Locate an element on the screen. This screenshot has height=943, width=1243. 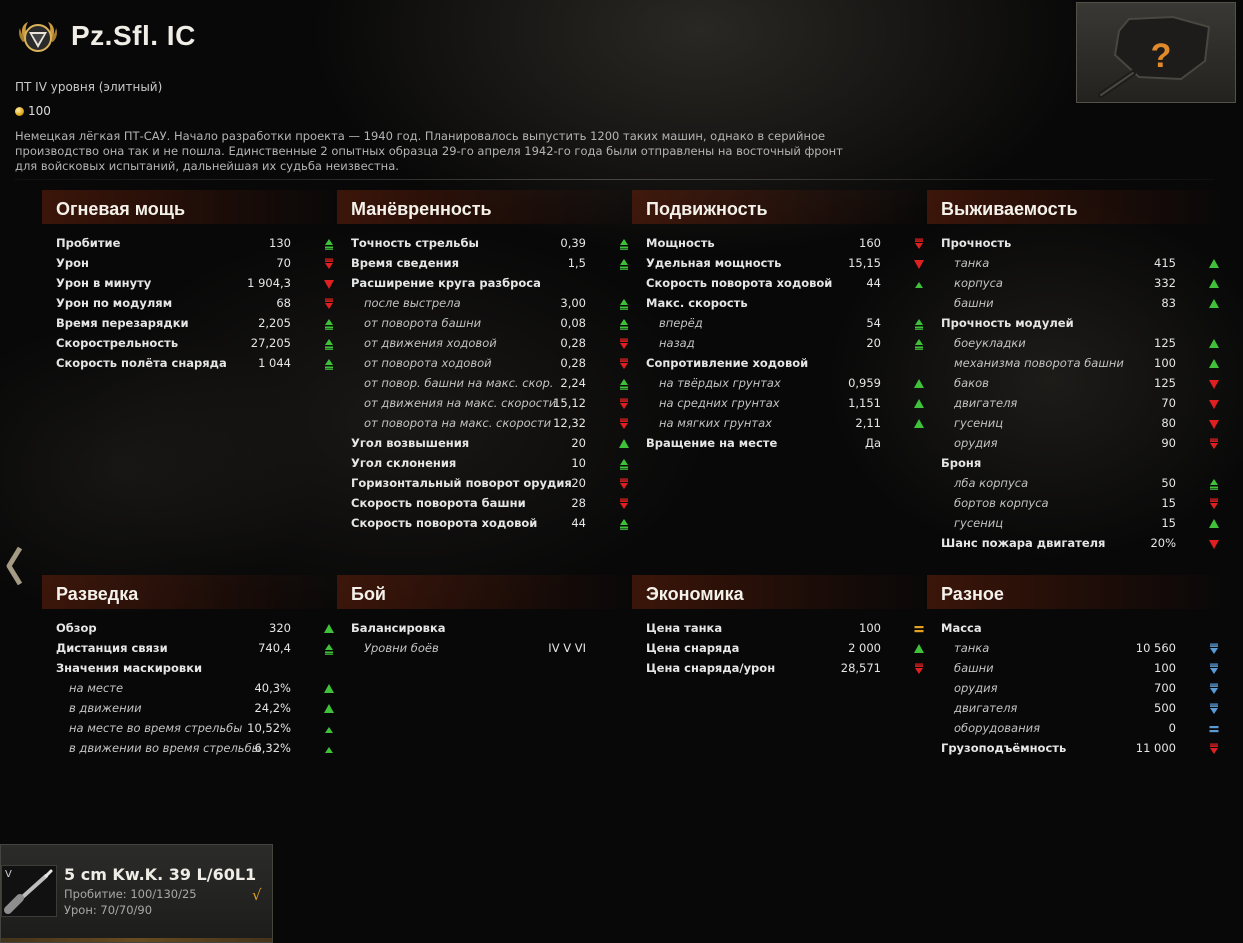
stat-label: Цена танка is located at coordinates (684, 628).